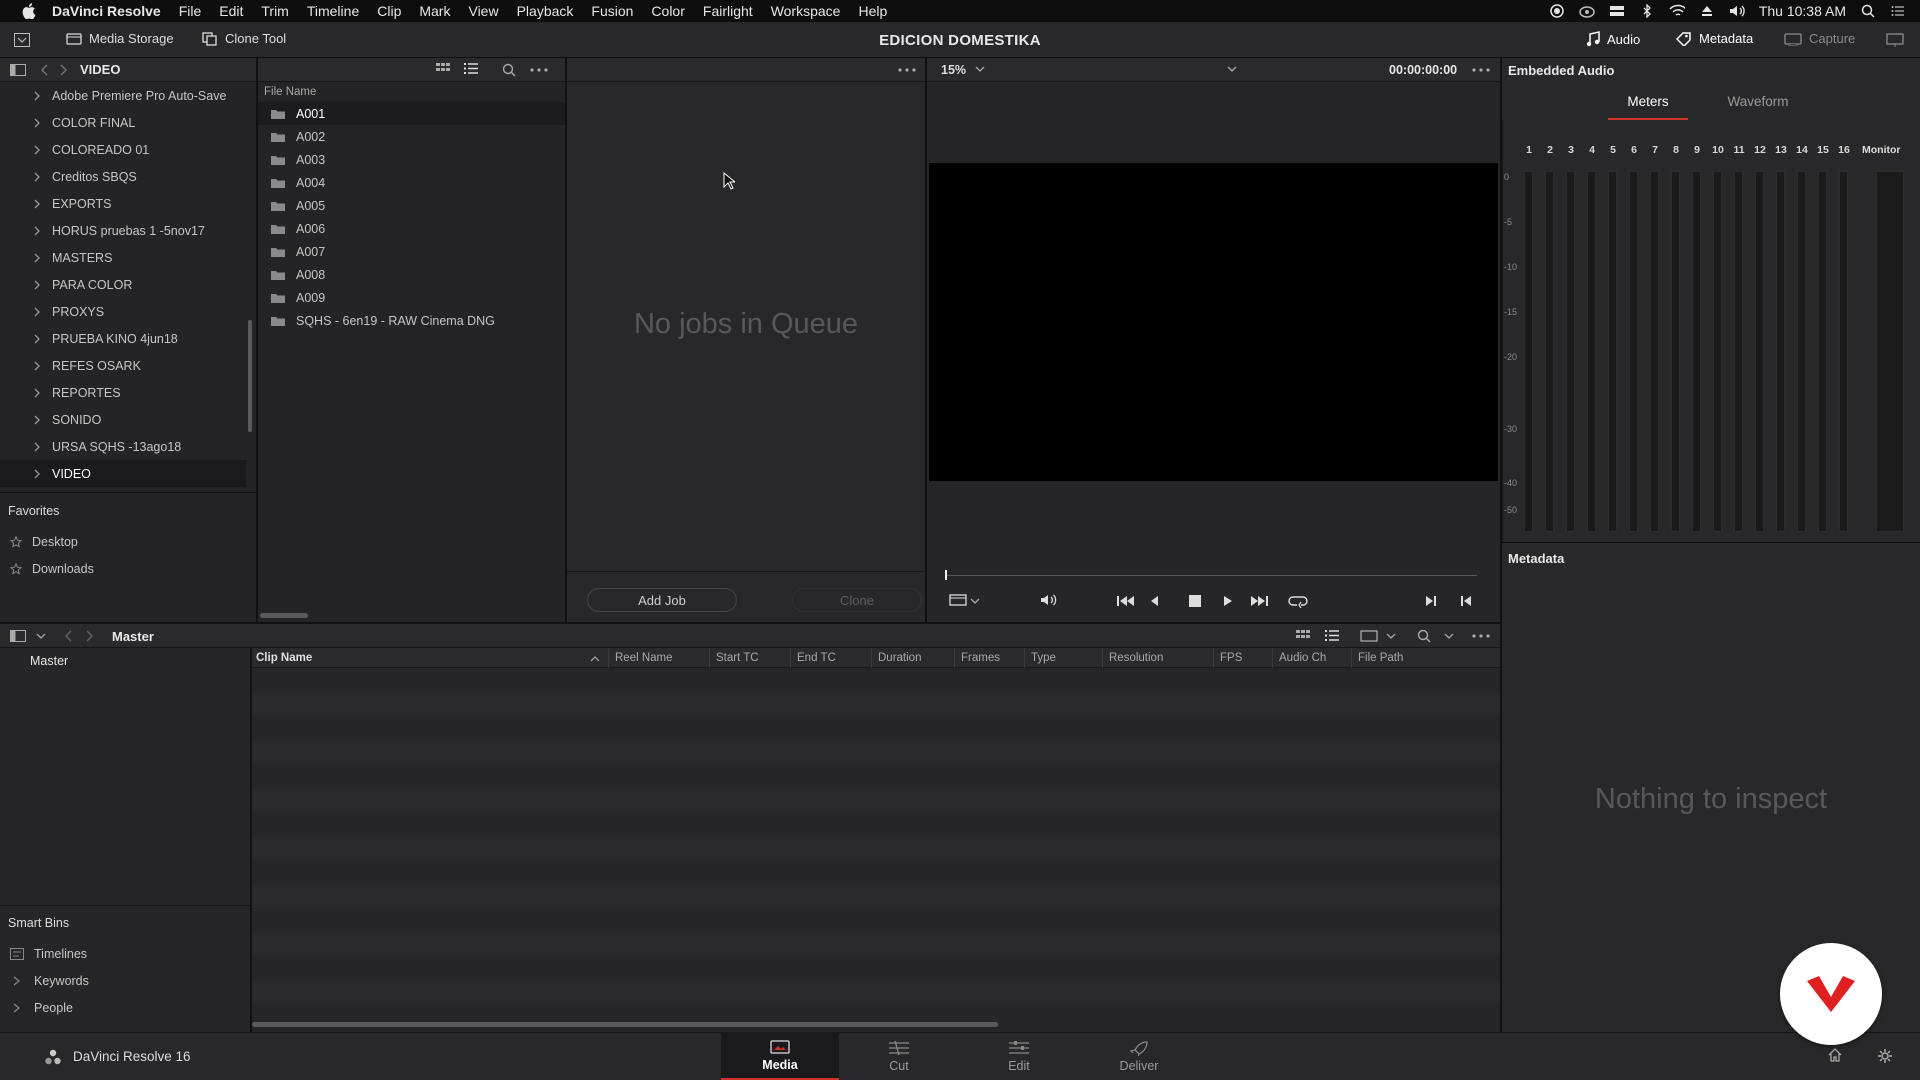 This screenshot has height=1080, width=1920. Describe the element at coordinates (123, 203) in the screenshot. I see `folder-item: EXPORTS` at that location.